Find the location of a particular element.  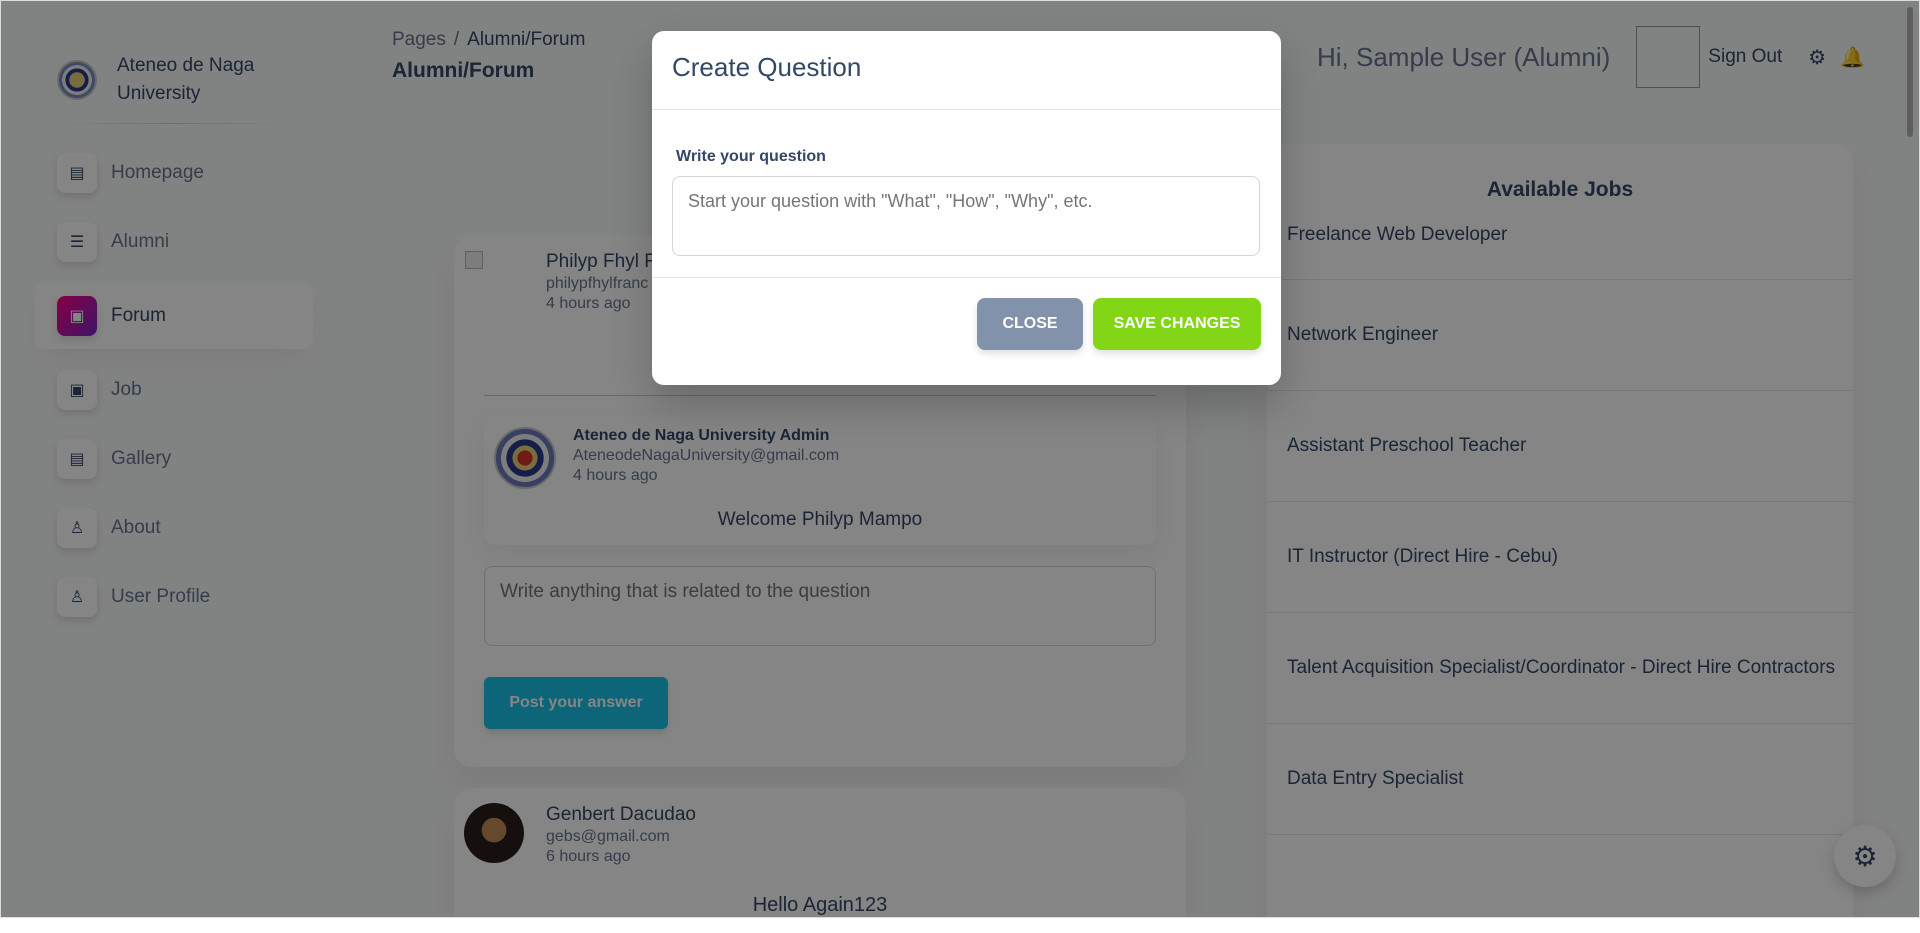

close-button: CLOSE is located at coordinates (1030, 324).